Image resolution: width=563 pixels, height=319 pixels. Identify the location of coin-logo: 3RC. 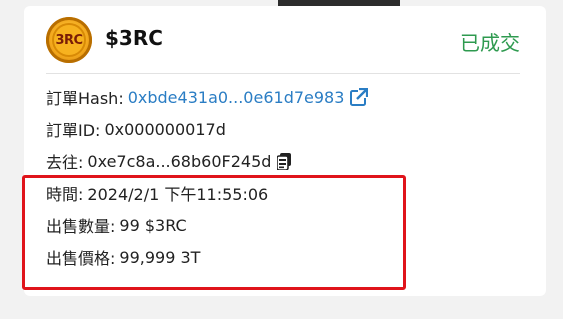
(69, 40).